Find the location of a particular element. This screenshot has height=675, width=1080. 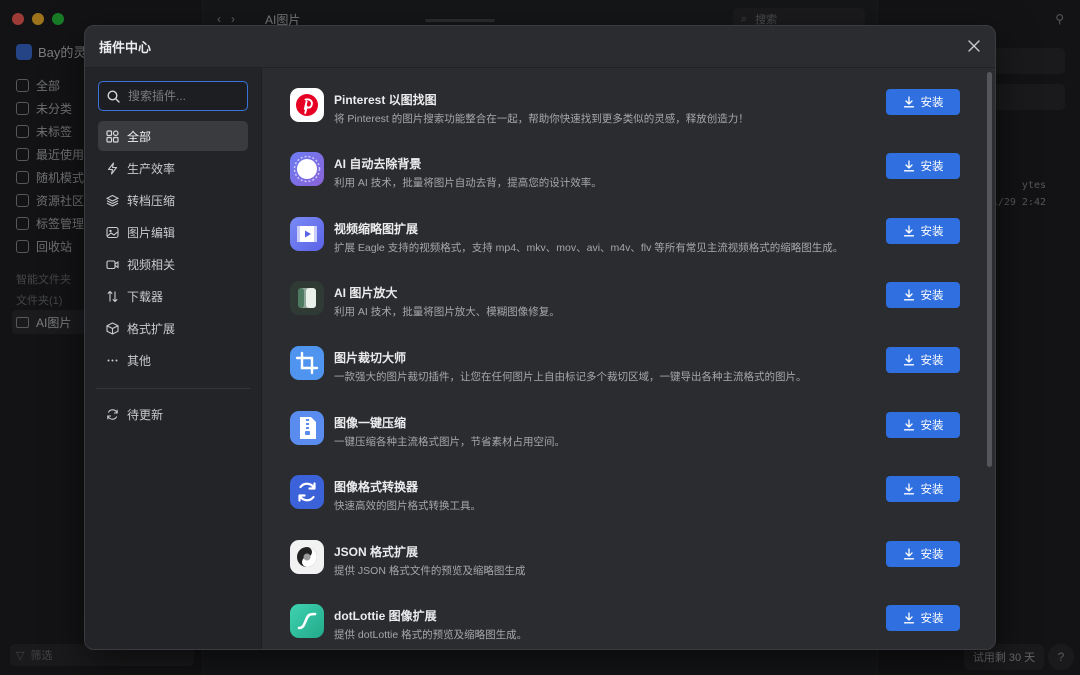

plugin-item: 图像一键压缩 一键压缩各种主流格式图片，节省素材占用空间。 安装 is located at coordinates (625, 431).